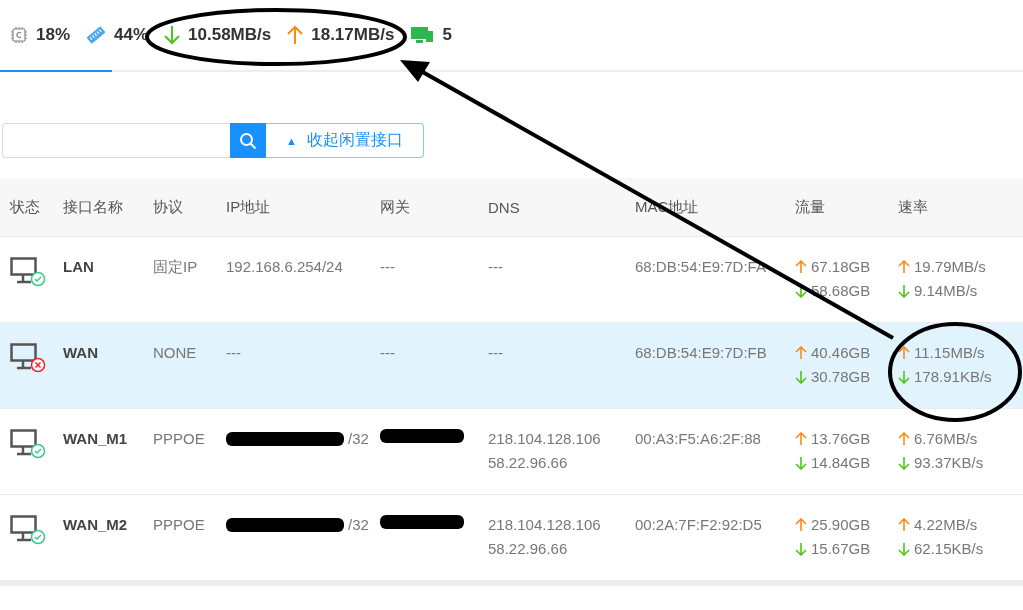 This screenshot has height=610, width=1023. I want to click on status-value: 44%, so click(131, 35).